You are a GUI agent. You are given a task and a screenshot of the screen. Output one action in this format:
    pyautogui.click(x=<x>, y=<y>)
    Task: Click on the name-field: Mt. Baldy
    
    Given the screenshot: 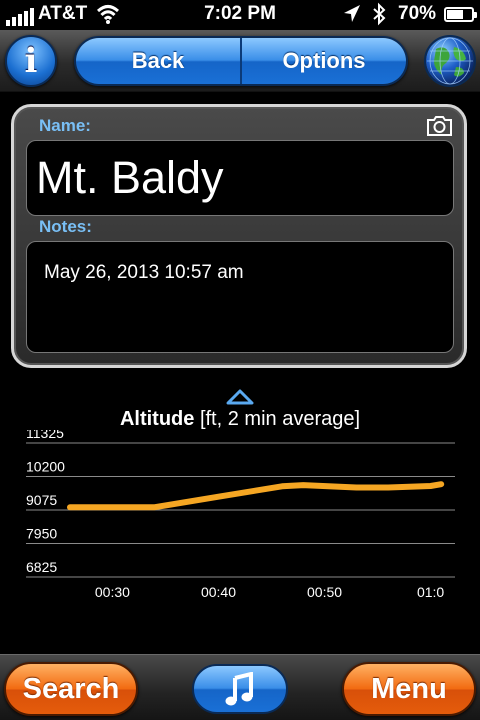 What is the action you would take?
    pyautogui.click(x=240, y=178)
    